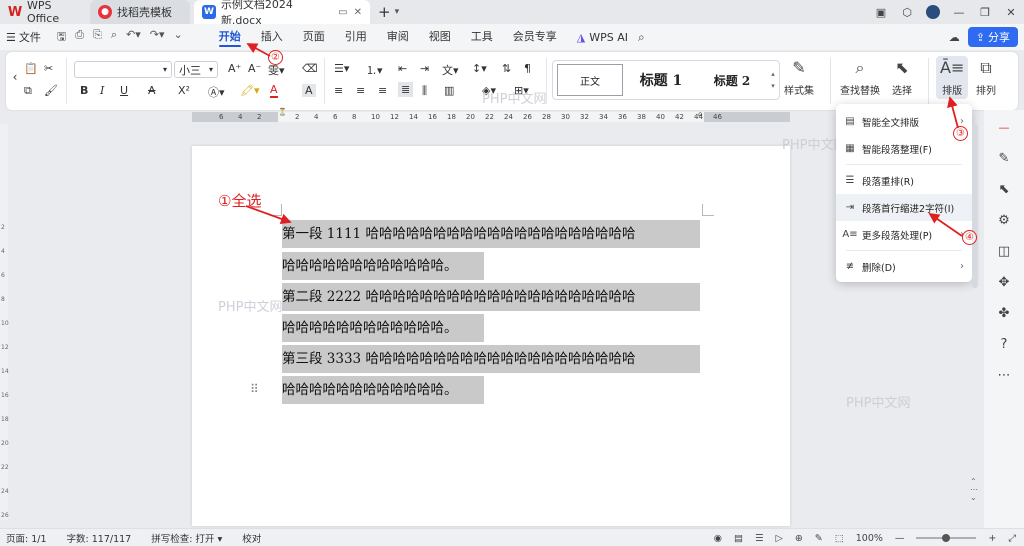 This screenshot has width=1024, height=546. I want to click on menu-item-first-line-indent: ⇥ 段落首行缩进2字符(I), so click(904, 207).